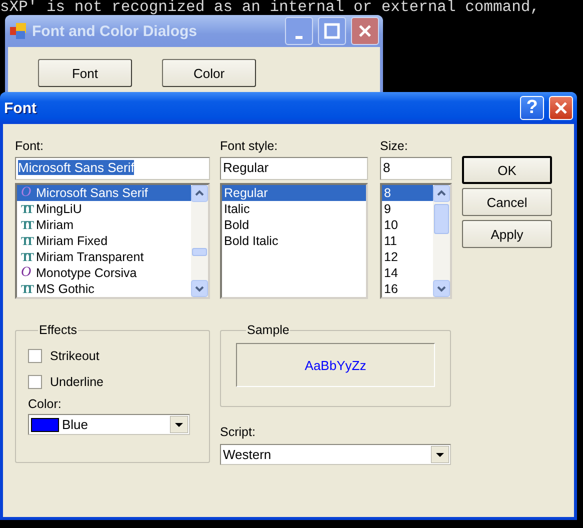 Image resolution: width=583 pixels, height=528 pixels. What do you see at coordinates (75, 356) in the screenshot?
I see `checkbox-label: Strikeout` at bounding box center [75, 356].